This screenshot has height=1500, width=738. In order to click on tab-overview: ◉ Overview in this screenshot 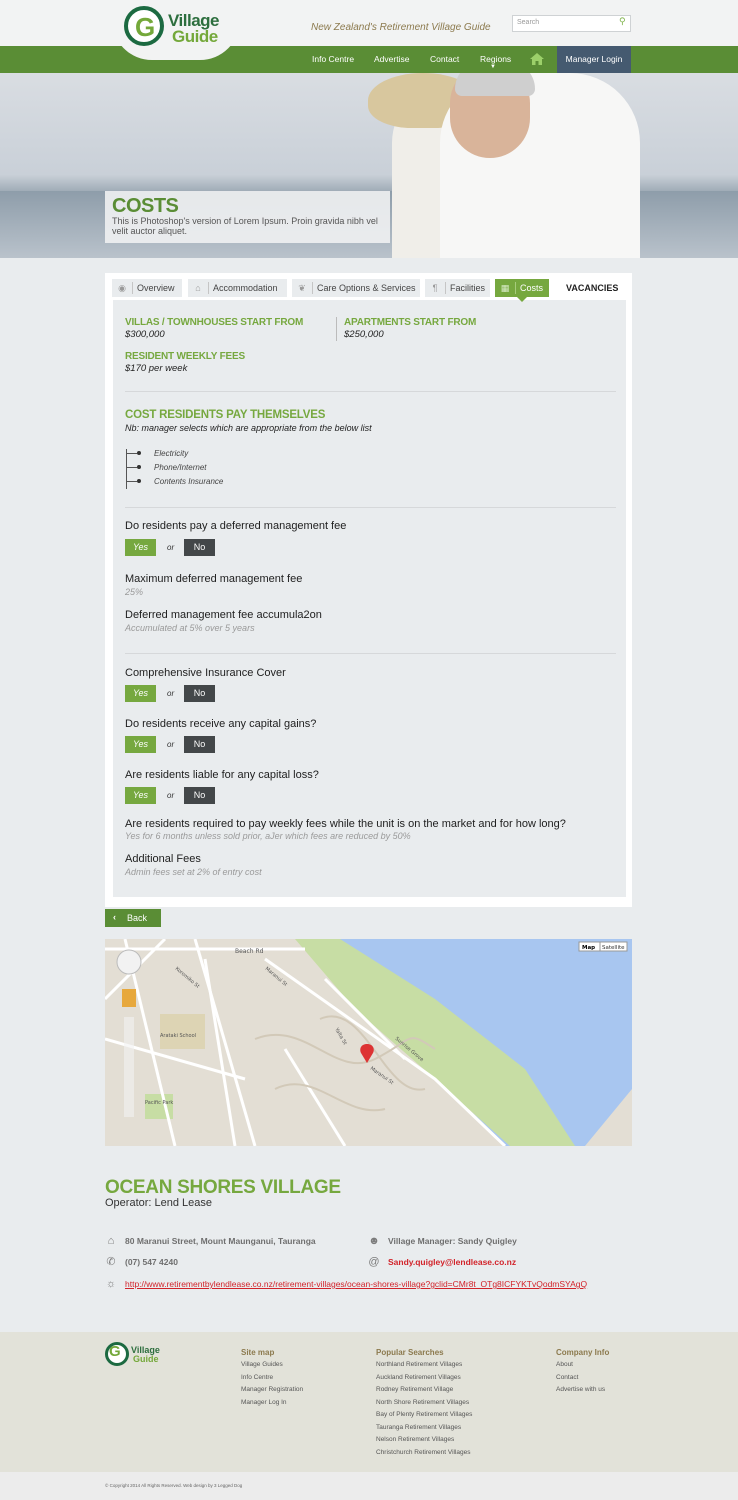, I will do `click(147, 288)`.